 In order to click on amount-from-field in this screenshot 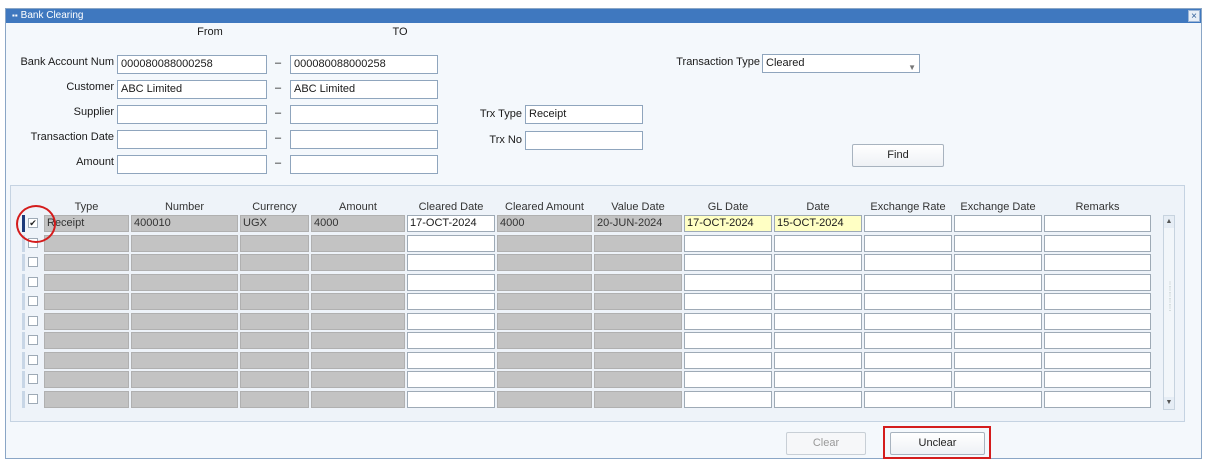, I will do `click(192, 164)`.